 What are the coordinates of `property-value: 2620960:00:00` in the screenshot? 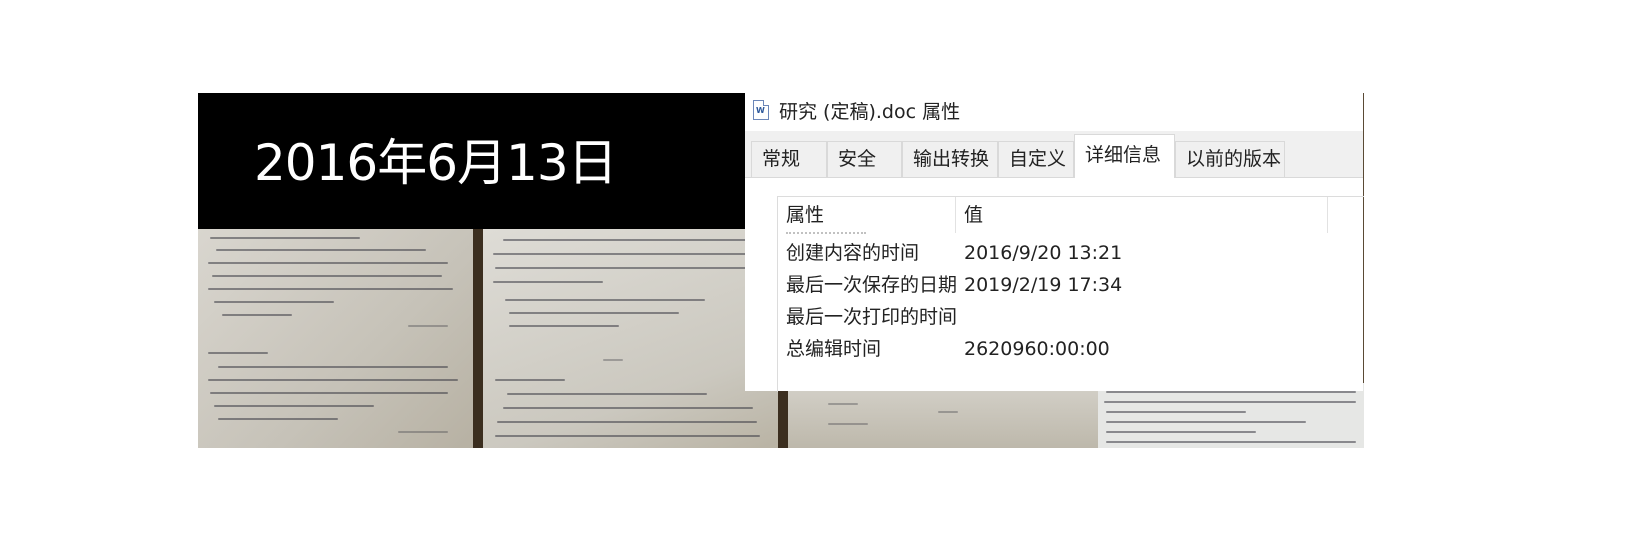 It's located at (1037, 349).